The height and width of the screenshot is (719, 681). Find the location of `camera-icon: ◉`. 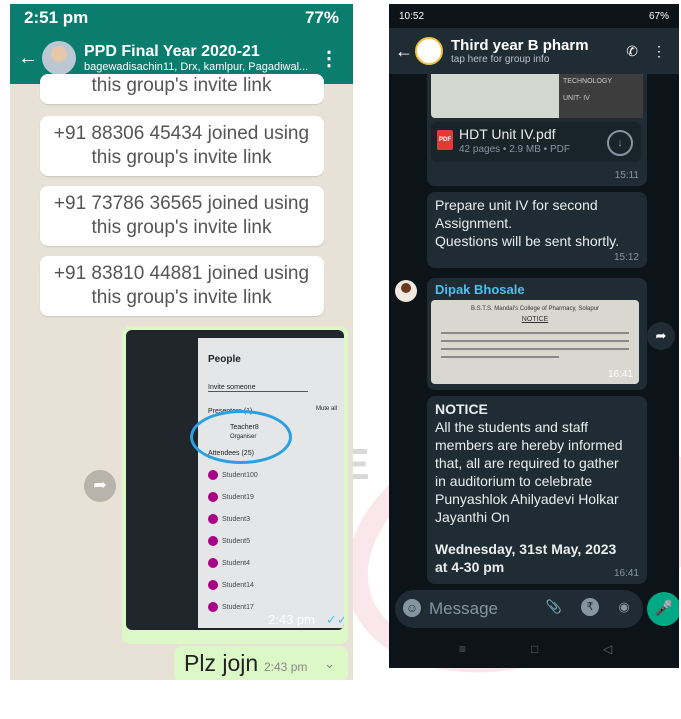

camera-icon: ◉ is located at coordinates (624, 607).